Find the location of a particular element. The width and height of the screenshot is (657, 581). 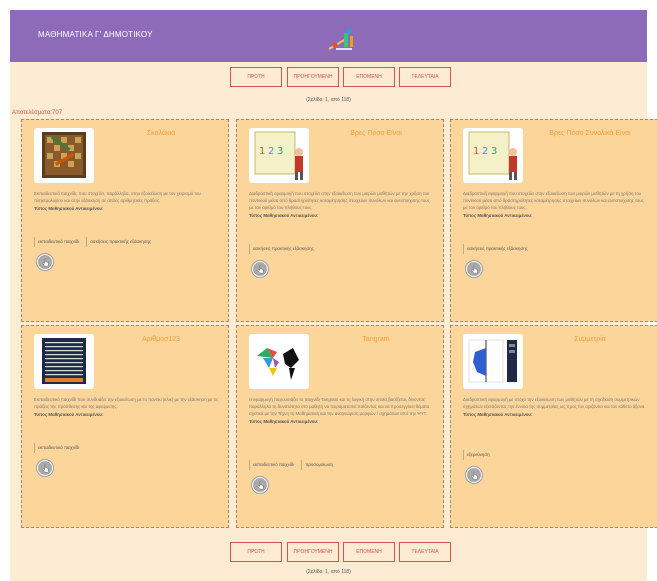

site-header: ΜΑΘΗΜΑΤΙΚΑ Γ' ΔΗΜΟΤΙΚΟΥ is located at coordinates (328, 36).